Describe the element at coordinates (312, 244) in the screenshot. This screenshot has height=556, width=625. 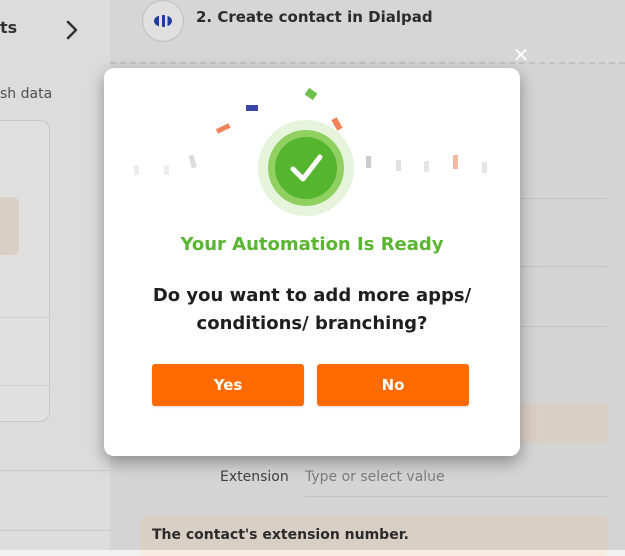
I see `modal-heading: Your Automation Is Ready` at that location.